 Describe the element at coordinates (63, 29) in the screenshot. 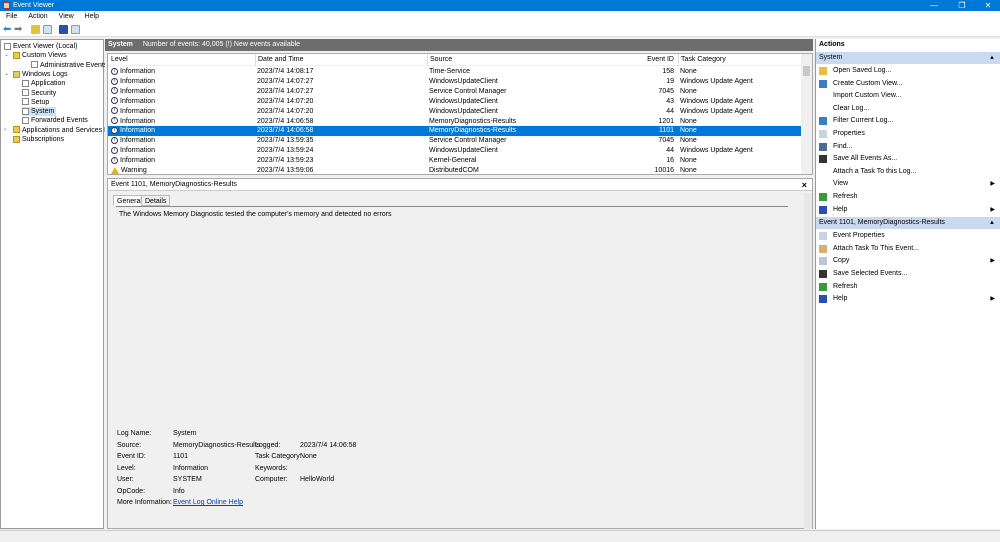

I see `help-icon` at that location.